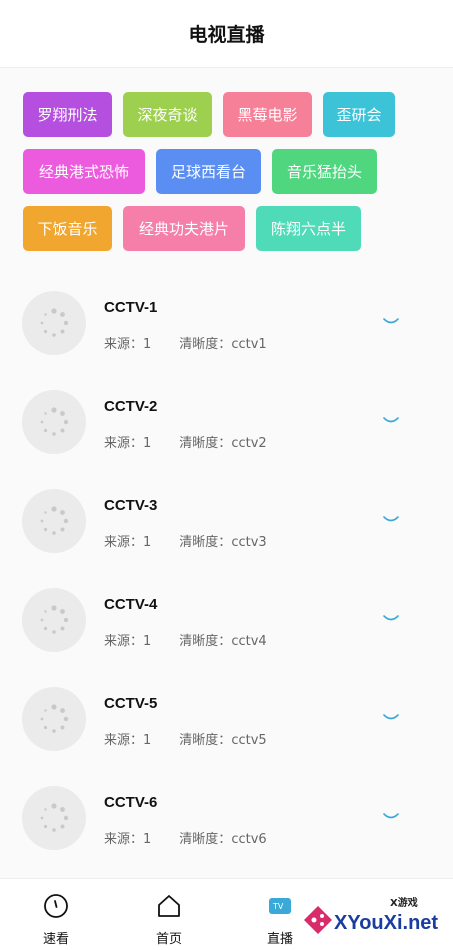  I want to click on channel-item: CCTV-6 来源：1 清晰度：cctv6, so click(226, 819).